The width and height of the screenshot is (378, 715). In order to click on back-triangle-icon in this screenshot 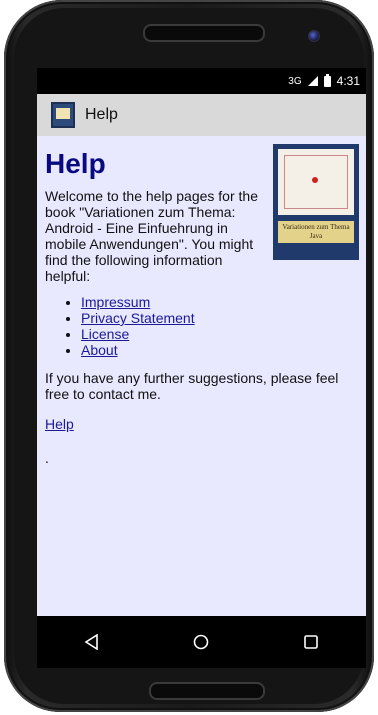, I will do `click(91, 642)`.